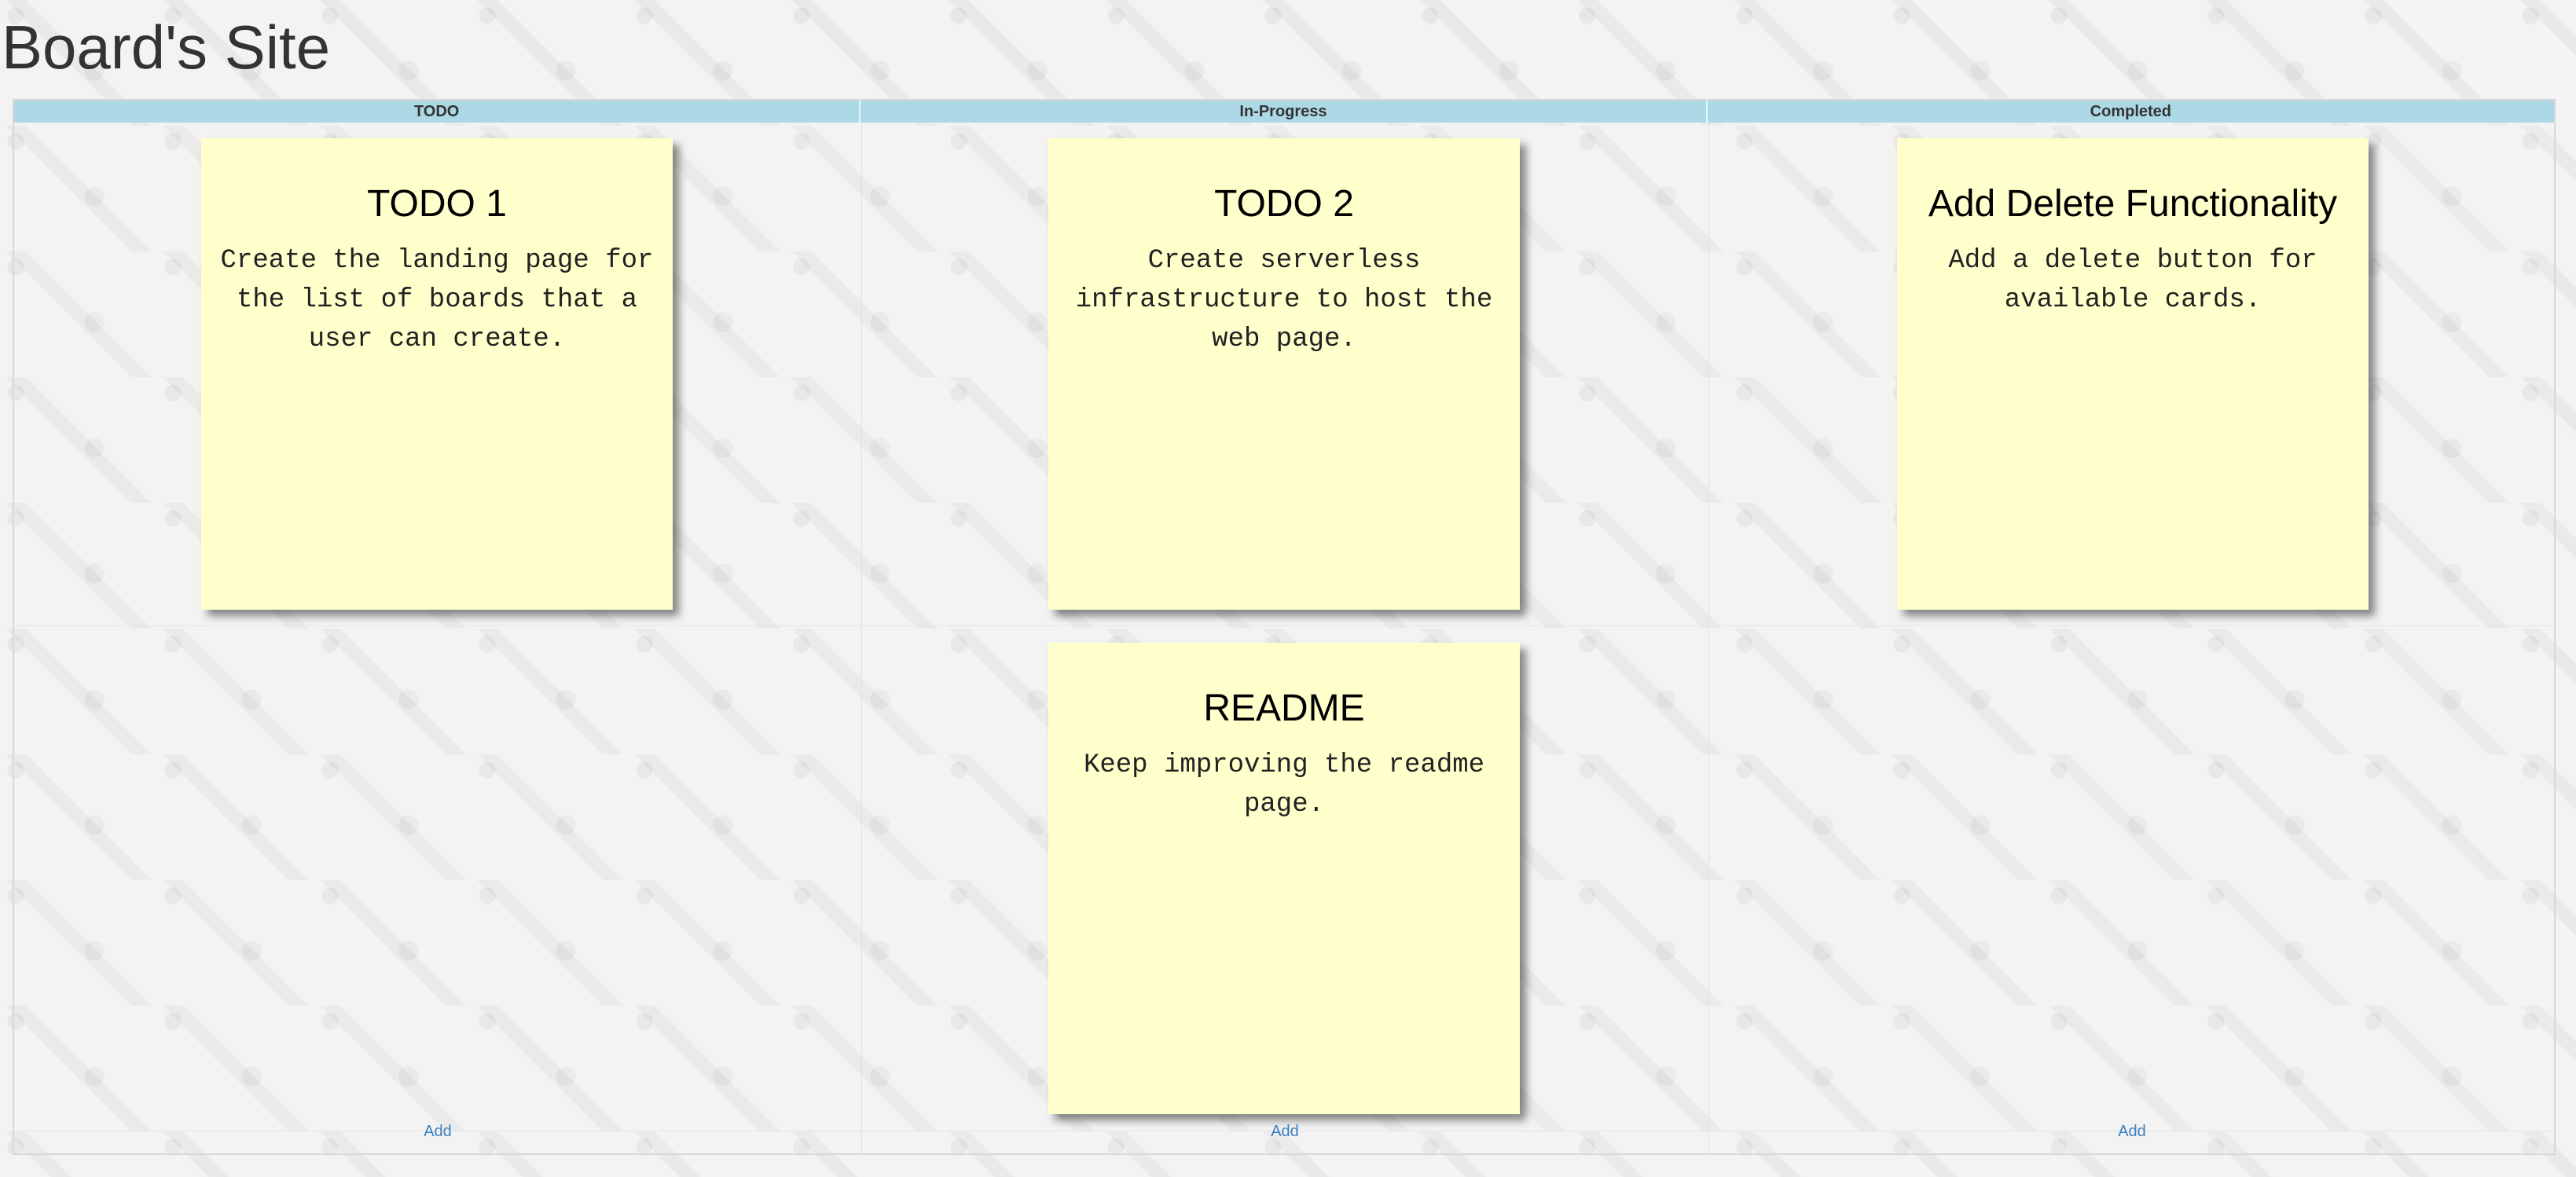 Image resolution: width=2576 pixels, height=1177 pixels. What do you see at coordinates (166, 47) in the screenshot?
I see `site-title: Board's Site` at bounding box center [166, 47].